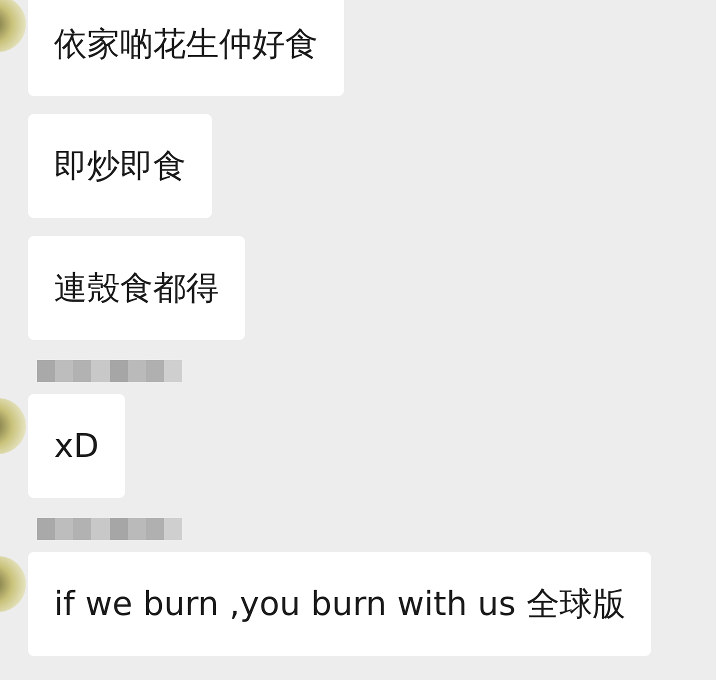  What do you see at coordinates (340, 604) in the screenshot?
I see `message-bubble: if we burn ,you burn with us 全球版` at bounding box center [340, 604].